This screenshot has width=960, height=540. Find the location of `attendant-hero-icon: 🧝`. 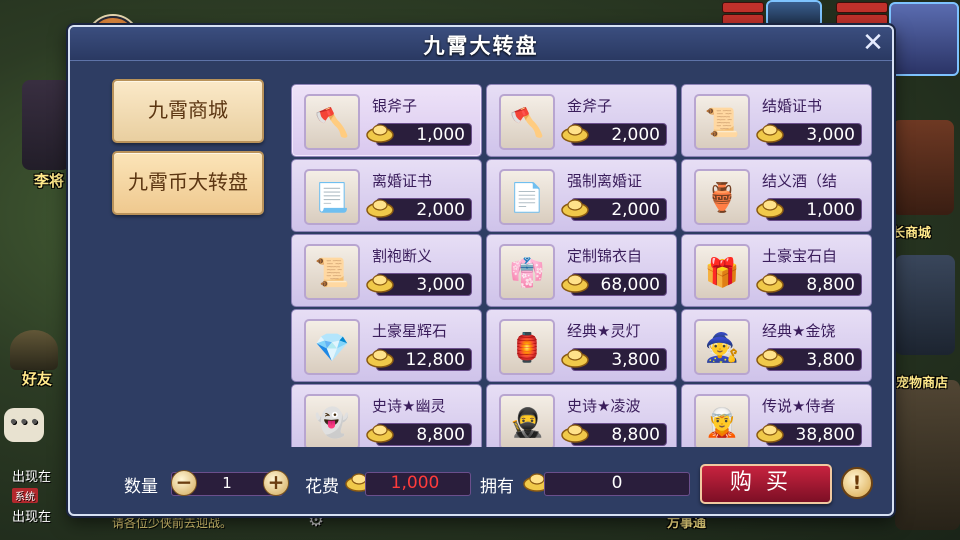

attendant-hero-icon: 🧝 is located at coordinates (722, 420).